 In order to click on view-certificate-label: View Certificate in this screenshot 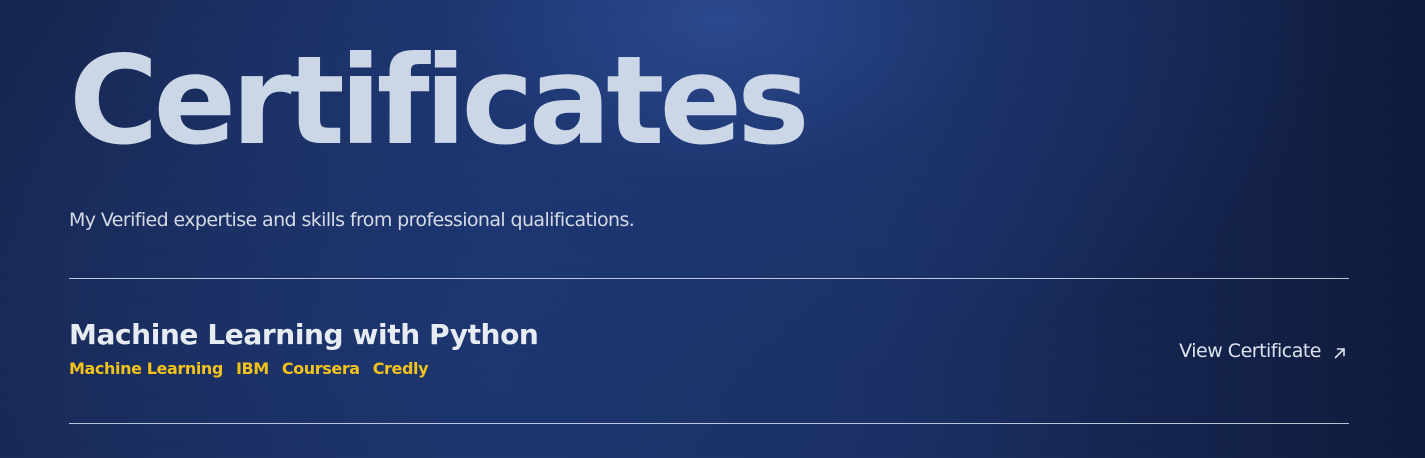, I will do `click(1250, 351)`.